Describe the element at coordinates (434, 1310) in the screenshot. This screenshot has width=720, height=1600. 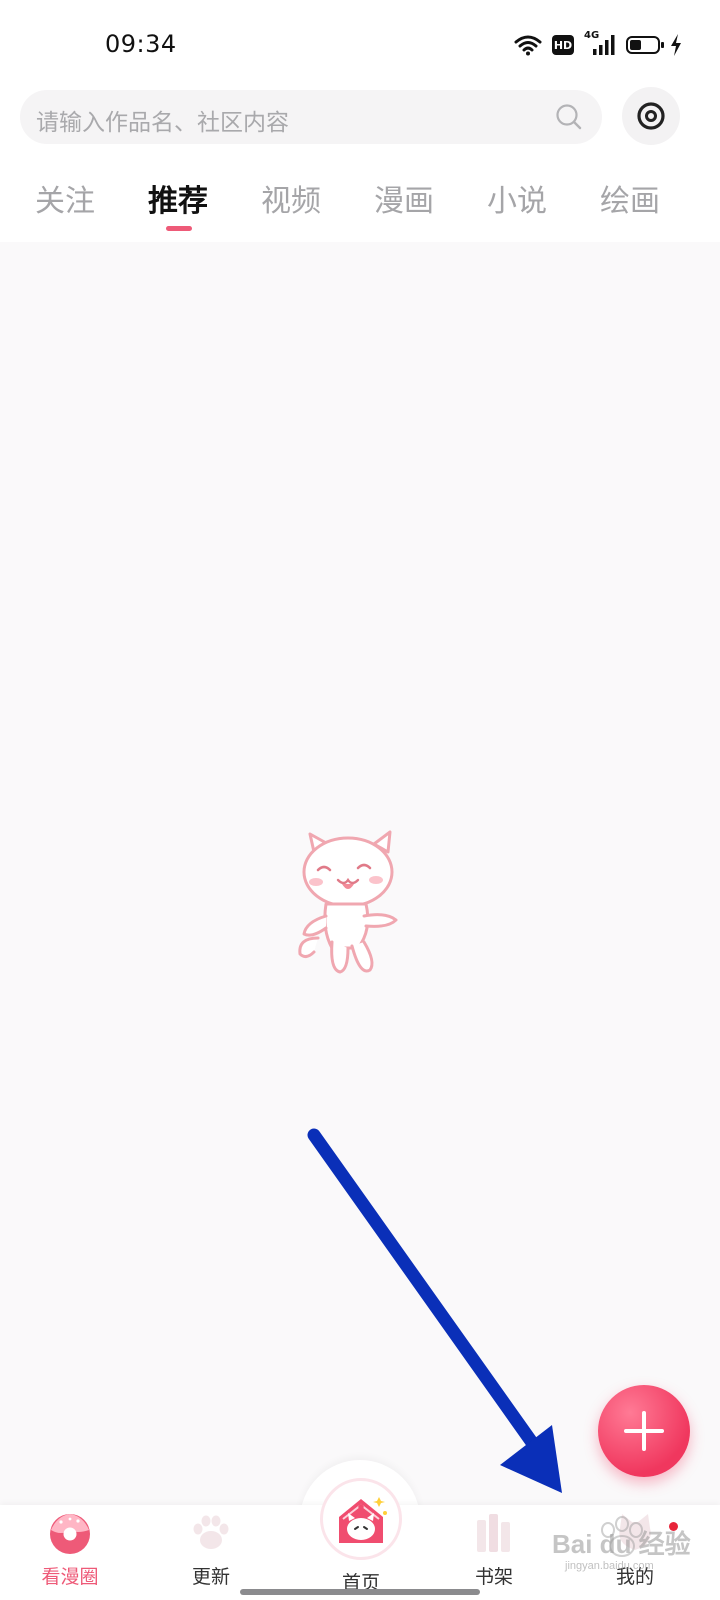
I see `annotation-arrow` at that location.